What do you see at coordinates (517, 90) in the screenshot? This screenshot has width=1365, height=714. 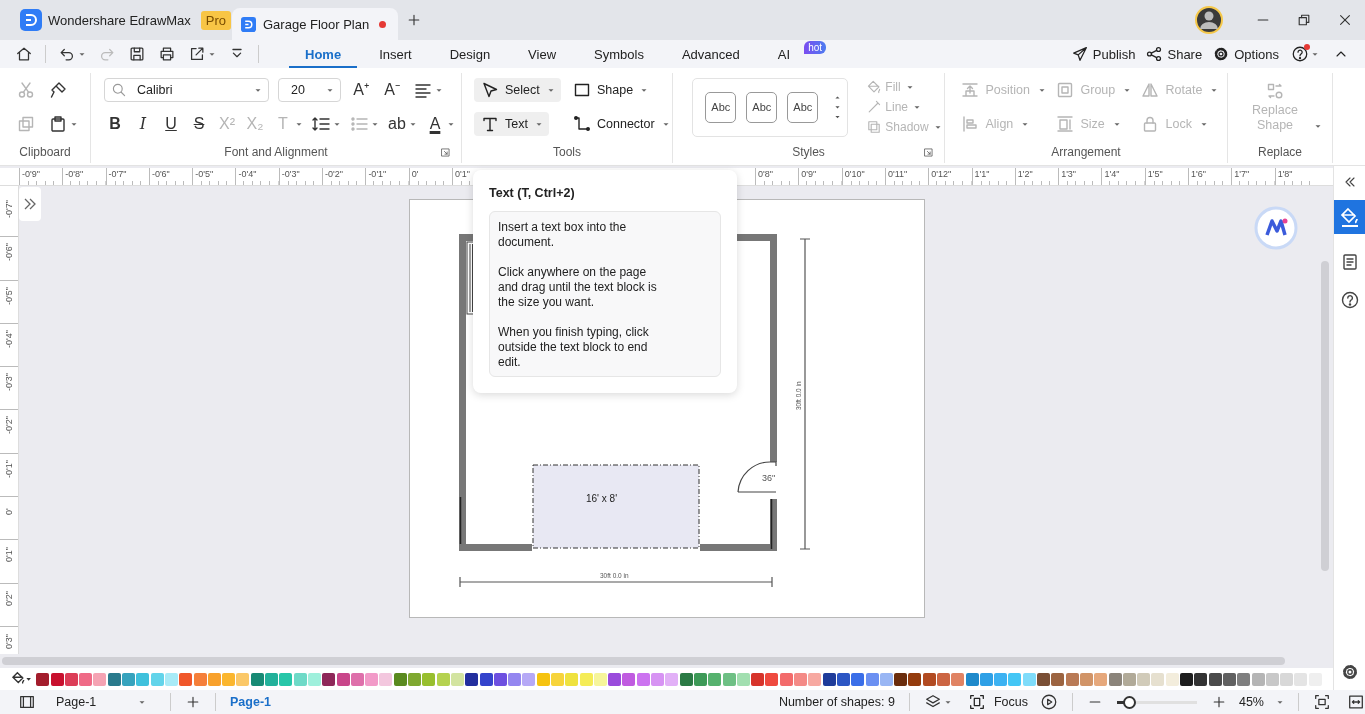 I see `tool-button: Select` at bounding box center [517, 90].